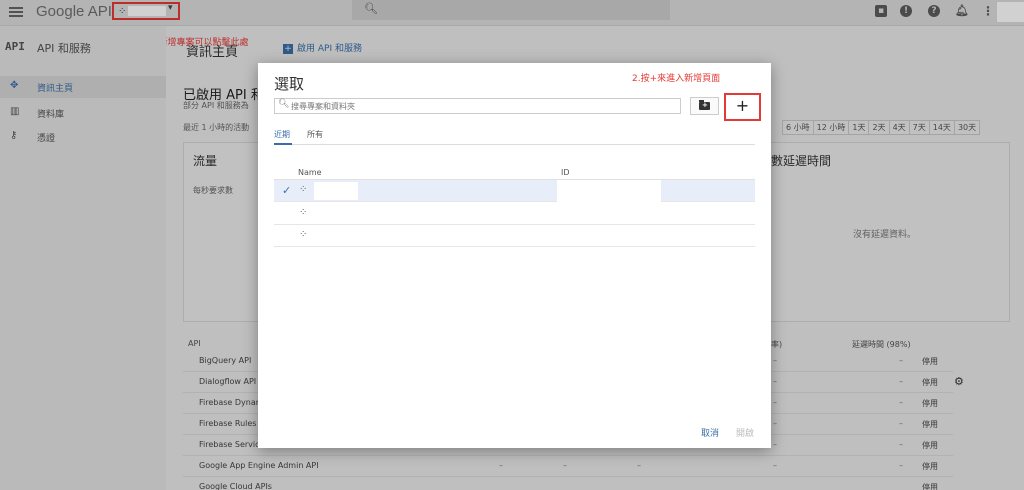 The height and width of the screenshot is (490, 1024). What do you see at coordinates (283, 144) in the screenshot?
I see `active-tab-indicator` at bounding box center [283, 144].